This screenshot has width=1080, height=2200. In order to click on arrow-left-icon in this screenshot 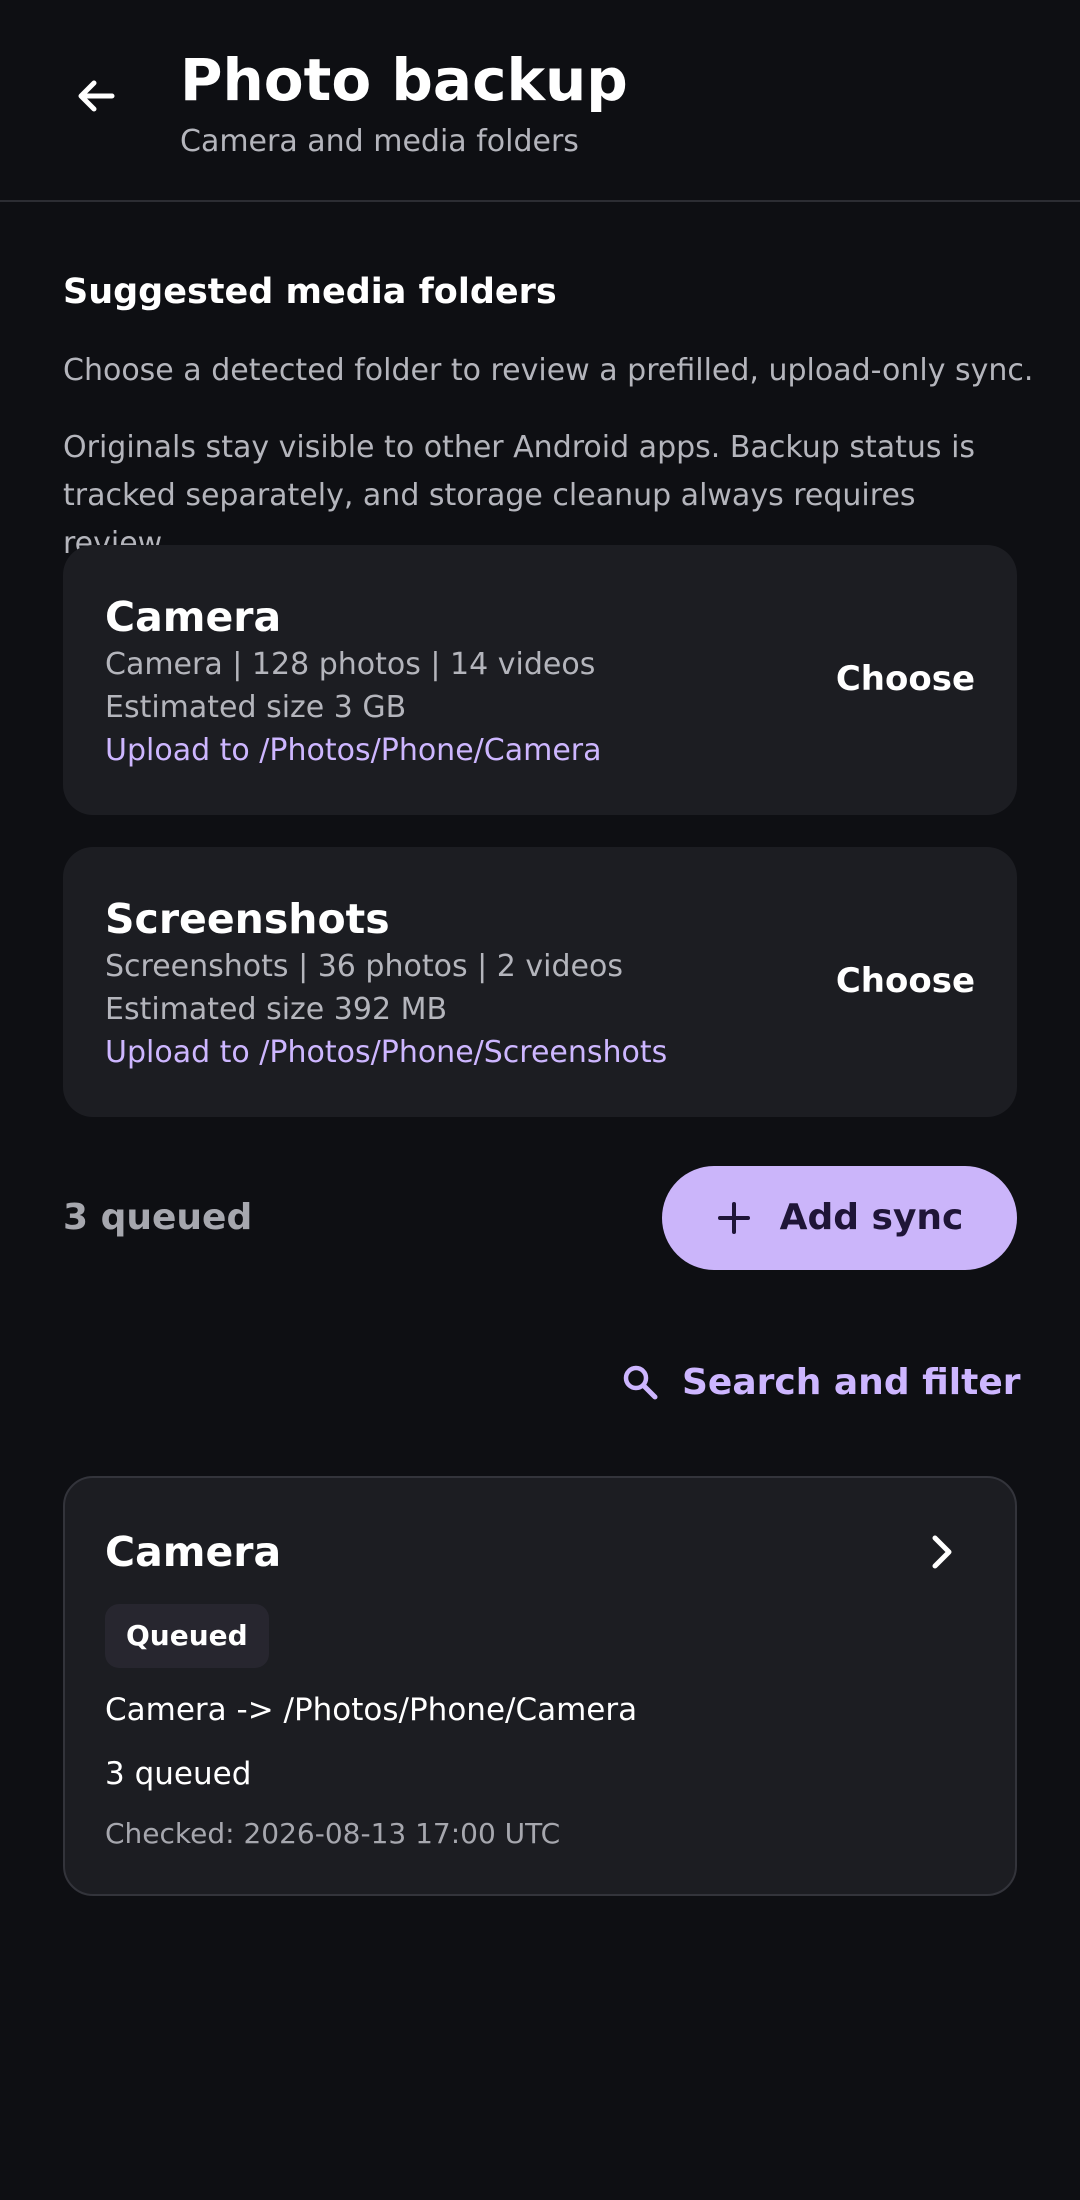, I will do `click(96, 96)`.